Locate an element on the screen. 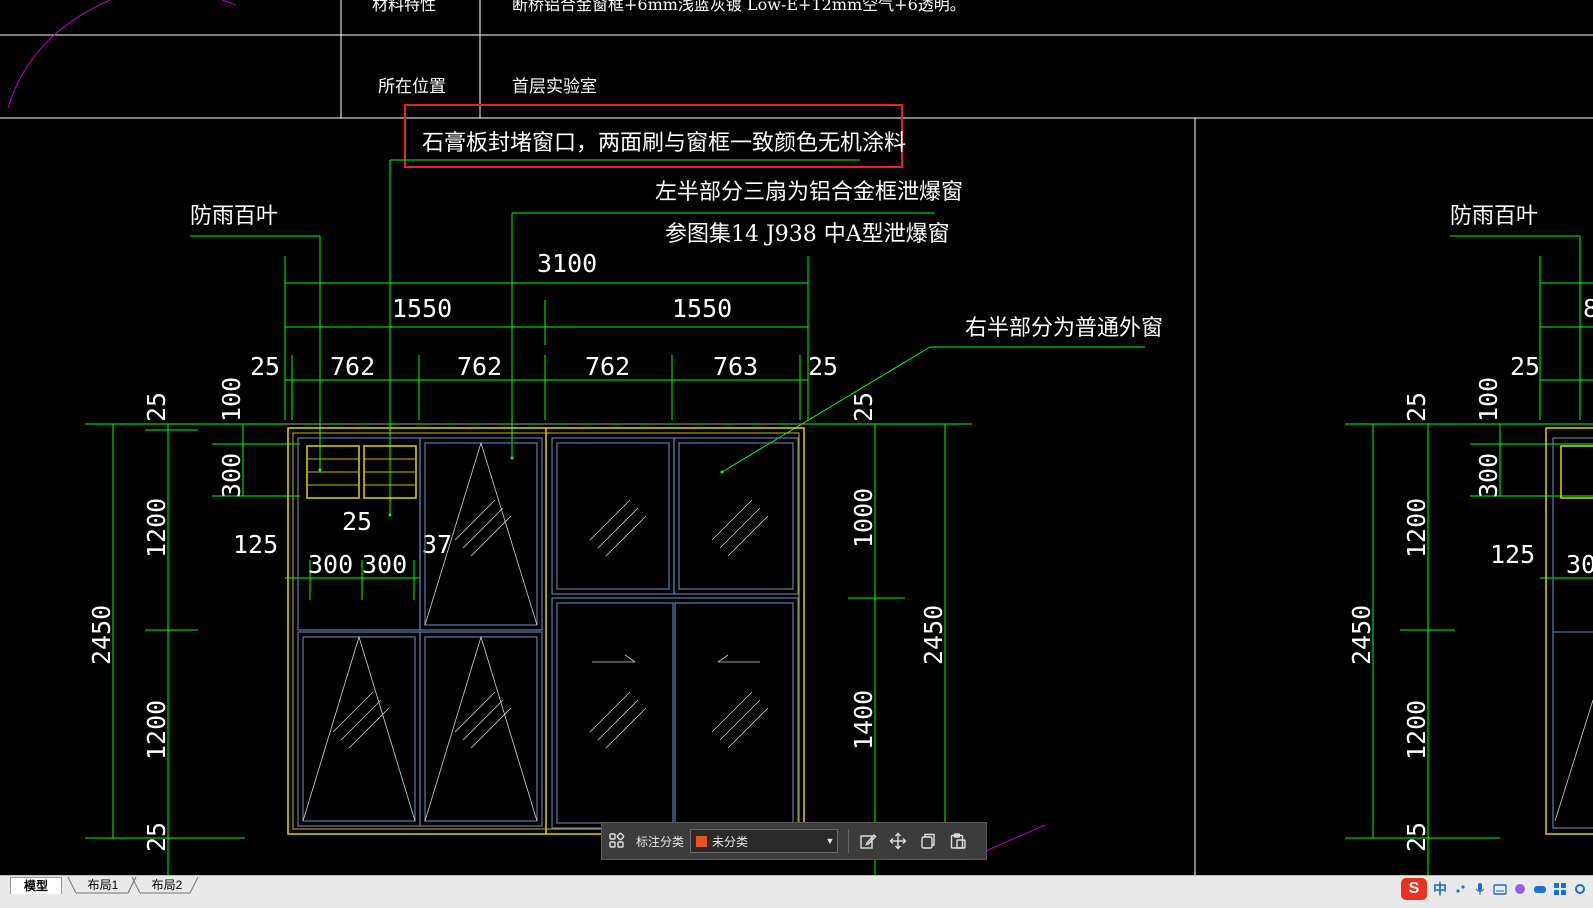  paste-icon is located at coordinates (958, 841).